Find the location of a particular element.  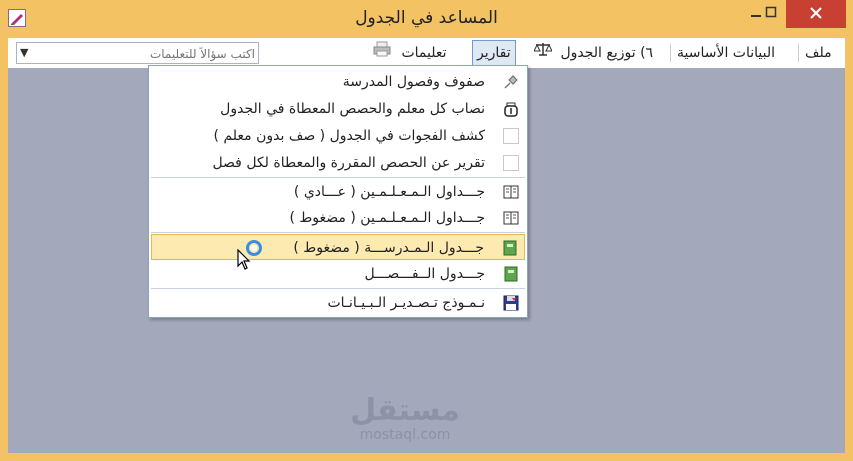

menu-item-teachers-compressed: جـــداول الـمـعـلـمـين ( مضغوط ) is located at coordinates (338, 218).